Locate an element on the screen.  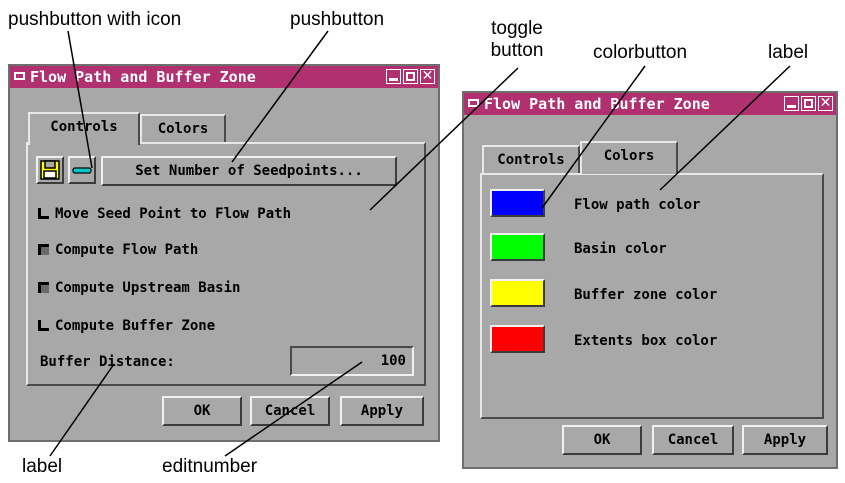
annotation-label-top: label is located at coordinates (788, 52).